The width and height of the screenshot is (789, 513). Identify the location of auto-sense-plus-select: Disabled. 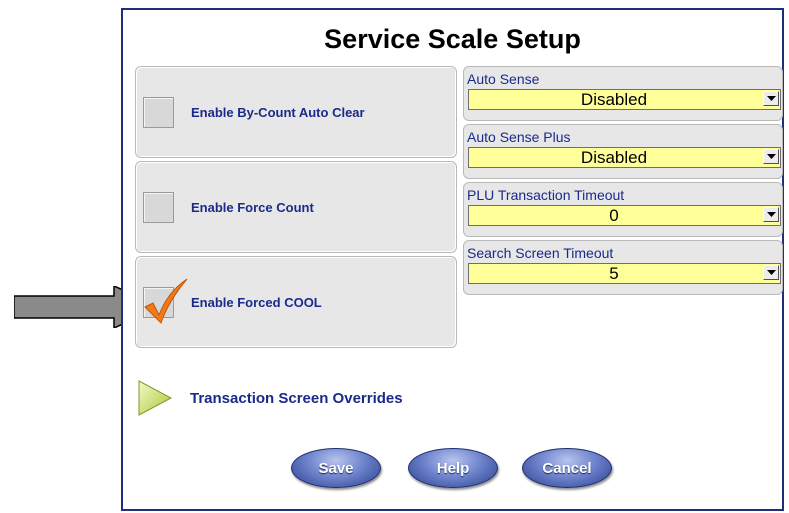
(624, 157).